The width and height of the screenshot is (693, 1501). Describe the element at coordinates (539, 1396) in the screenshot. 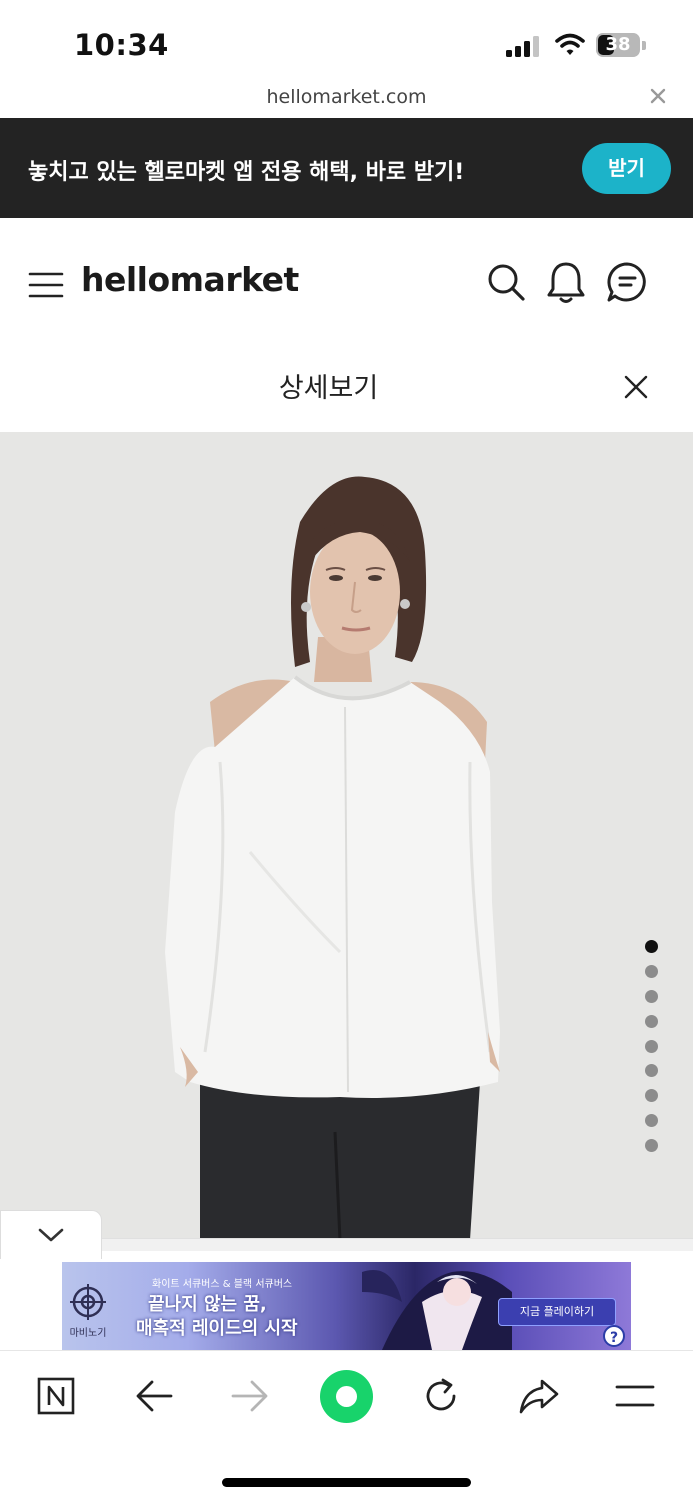

I see `share-icon` at that location.